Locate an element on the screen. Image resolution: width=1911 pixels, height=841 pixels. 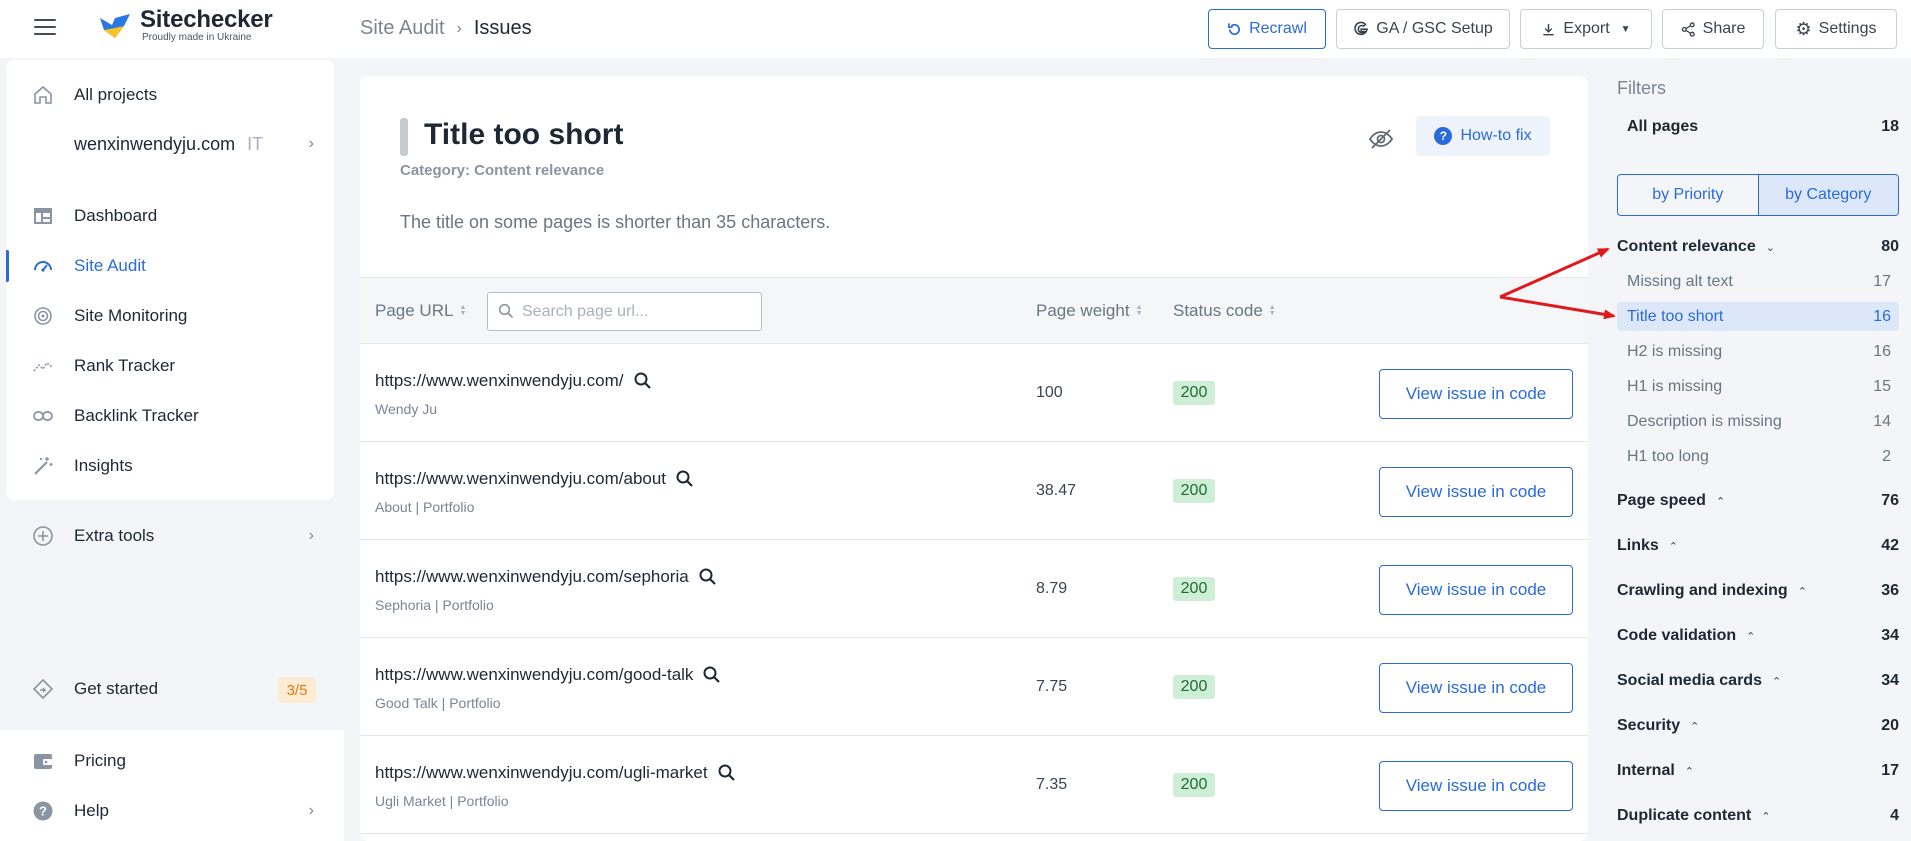
sidebar-item-all-projects: All projects is located at coordinates (170, 95).